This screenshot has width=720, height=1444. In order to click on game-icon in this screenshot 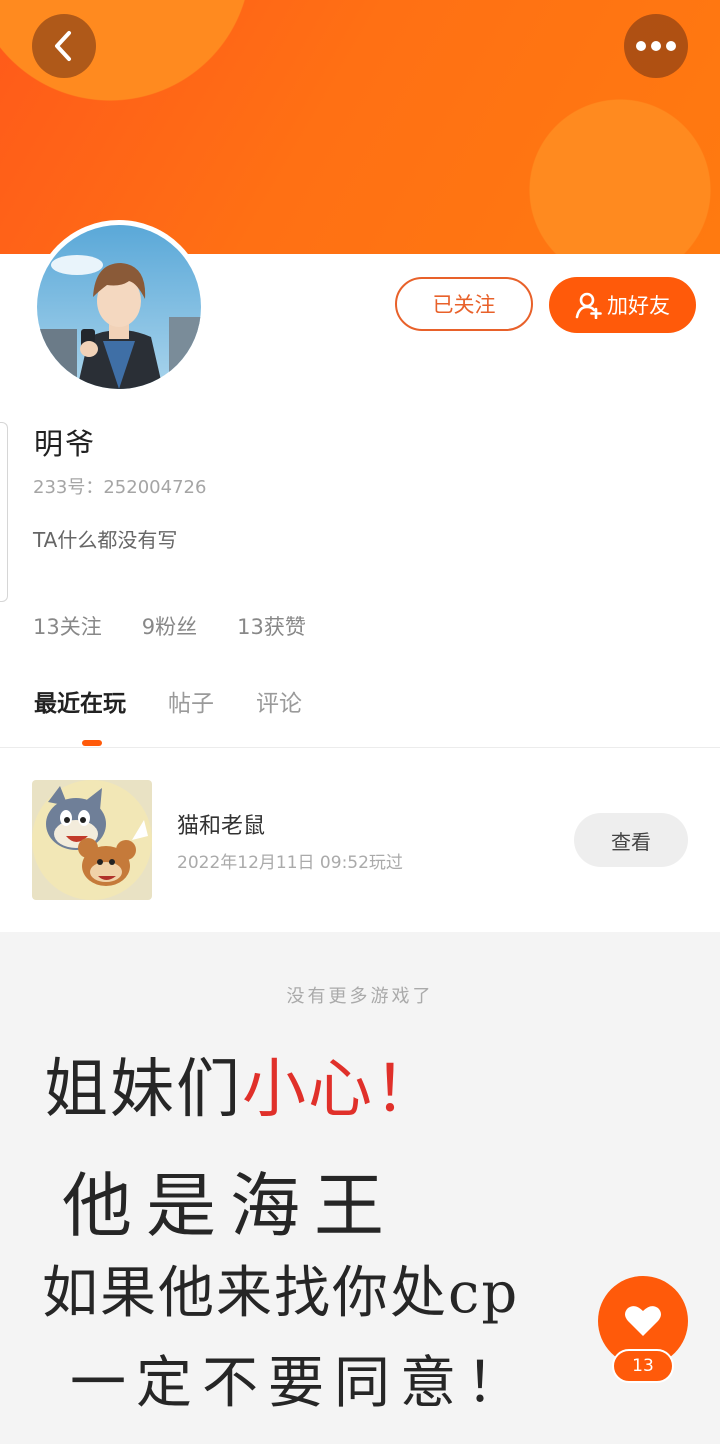, I will do `click(92, 840)`.